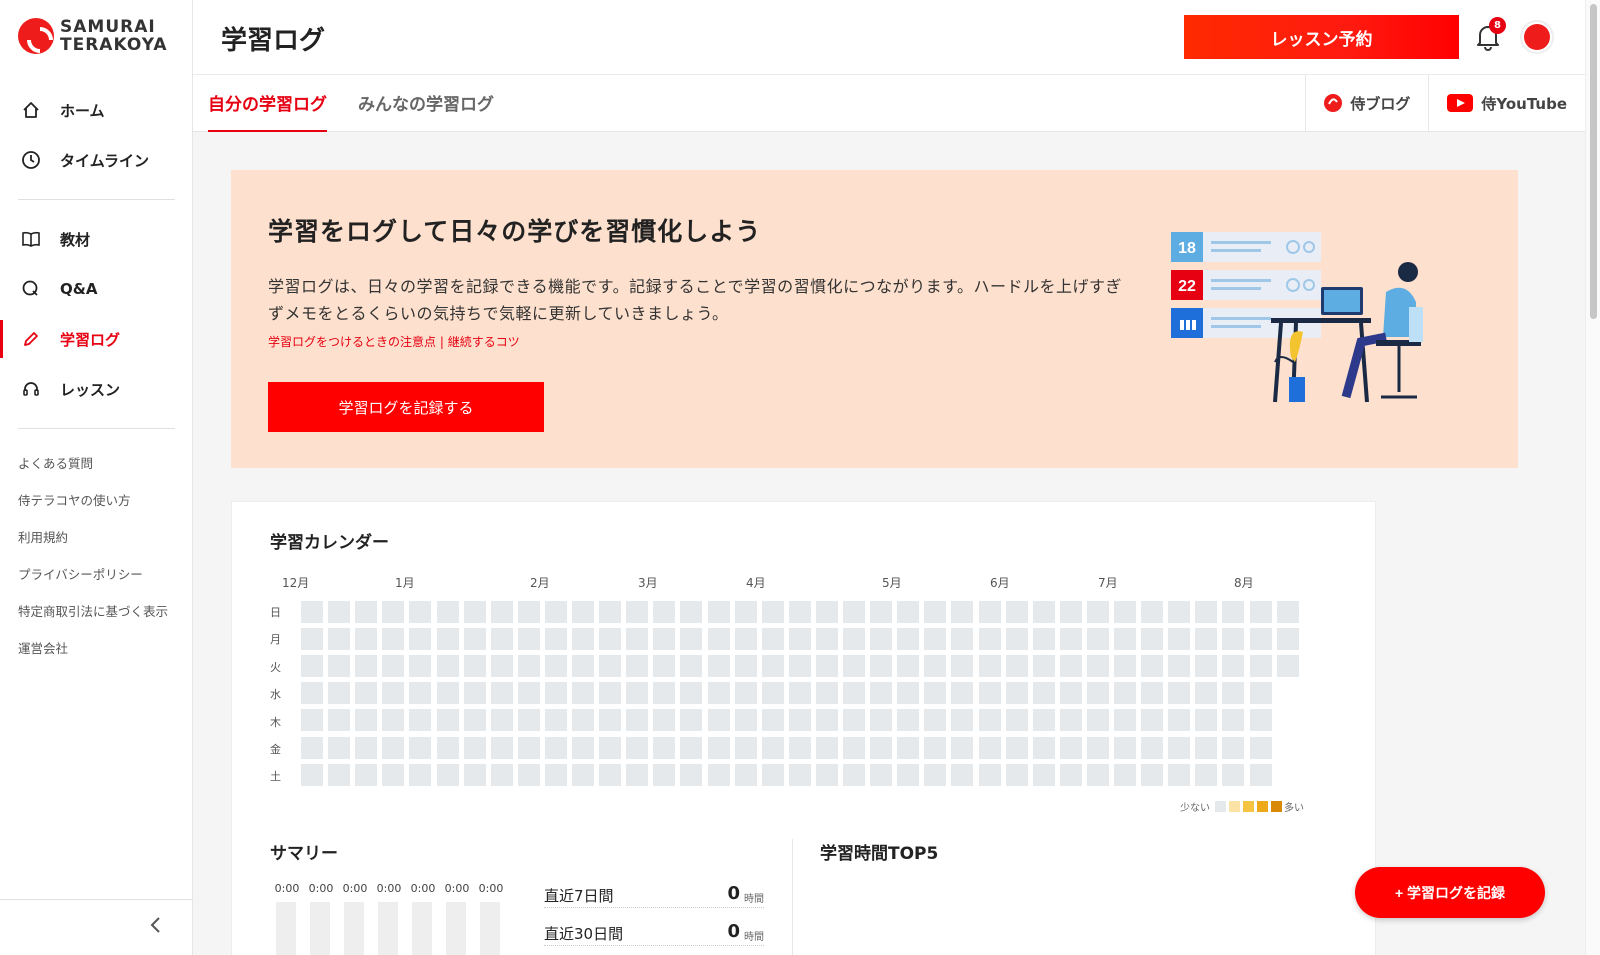 This screenshot has height=955, width=1600. I want to click on tips-continue-link: 継続するコツ, so click(484, 342).